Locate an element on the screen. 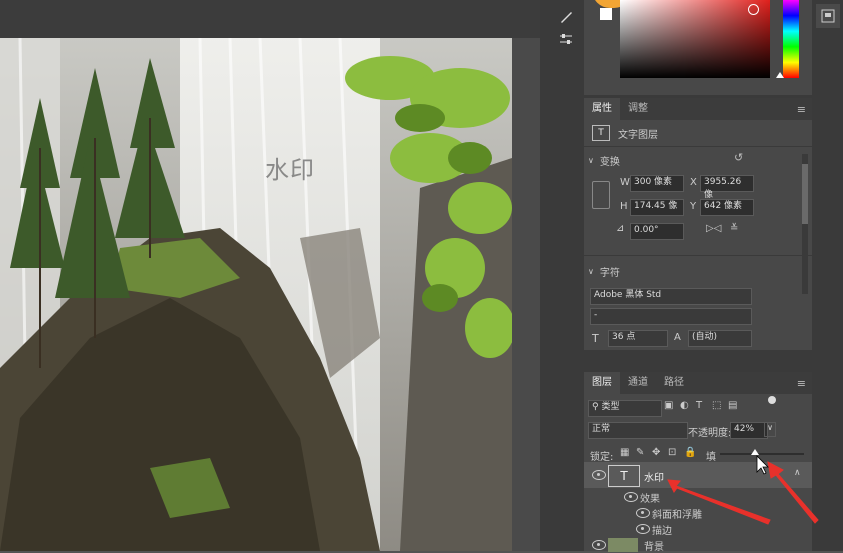 This screenshot has height=553, width=843. annotation-arrows is located at coordinates (743, 490).